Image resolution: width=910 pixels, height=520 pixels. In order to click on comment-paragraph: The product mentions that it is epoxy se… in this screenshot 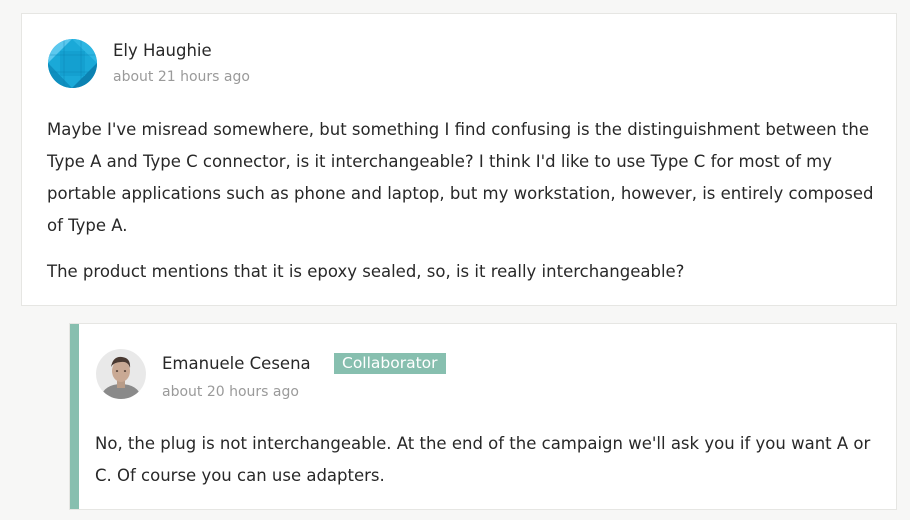, I will do `click(366, 271)`.